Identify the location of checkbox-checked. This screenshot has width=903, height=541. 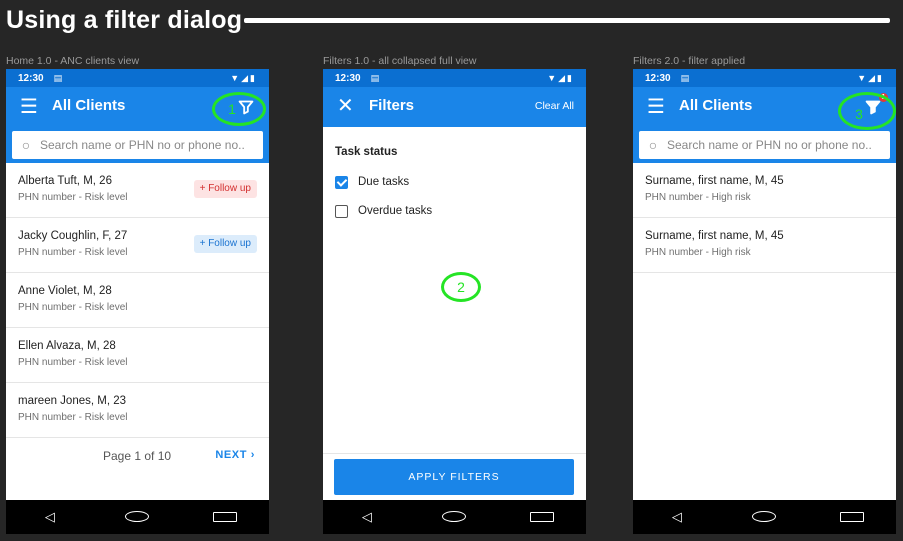
(341, 182).